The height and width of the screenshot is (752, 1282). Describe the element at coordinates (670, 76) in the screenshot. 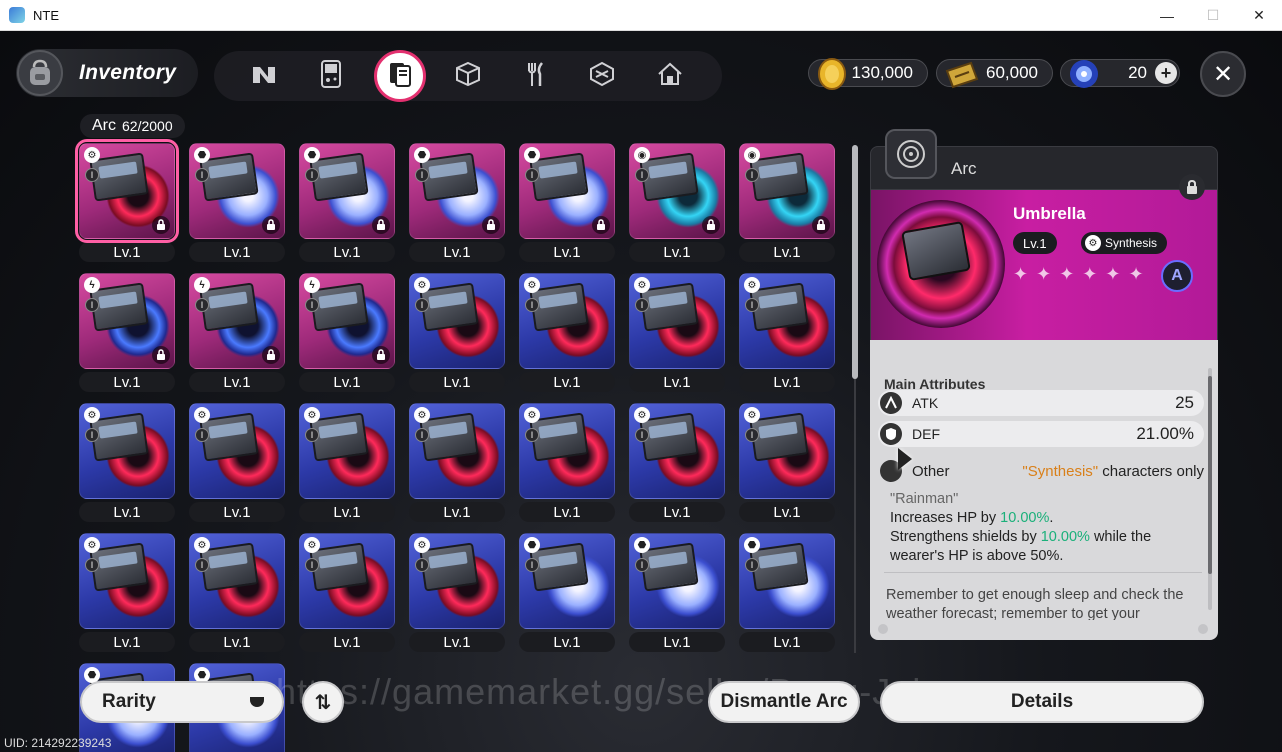

I see `tab-furniture` at that location.